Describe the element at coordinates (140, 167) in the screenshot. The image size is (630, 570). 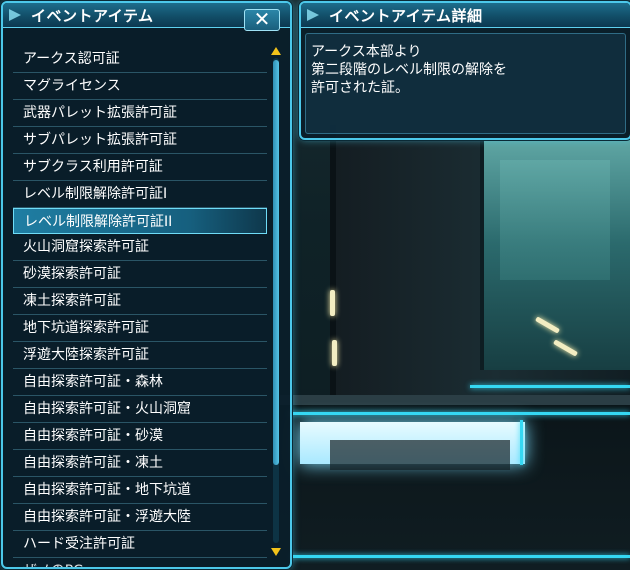
I see `list-item: サブクラス利用許可証` at that location.